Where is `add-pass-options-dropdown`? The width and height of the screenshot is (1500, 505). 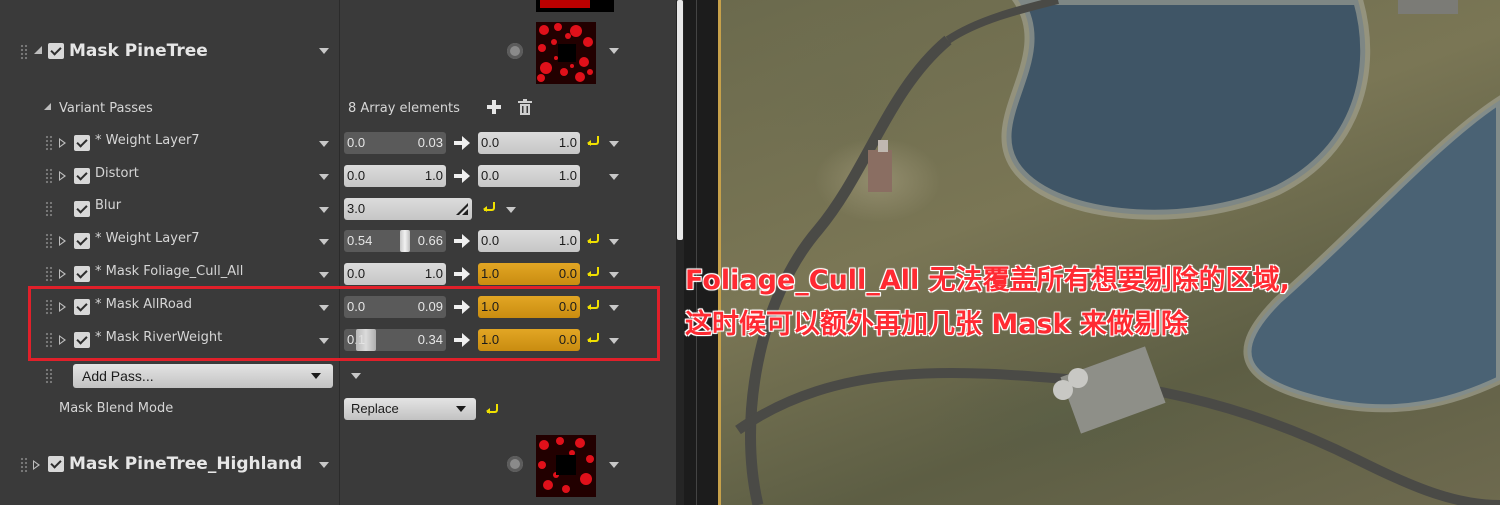 add-pass-options-dropdown is located at coordinates (356, 376).